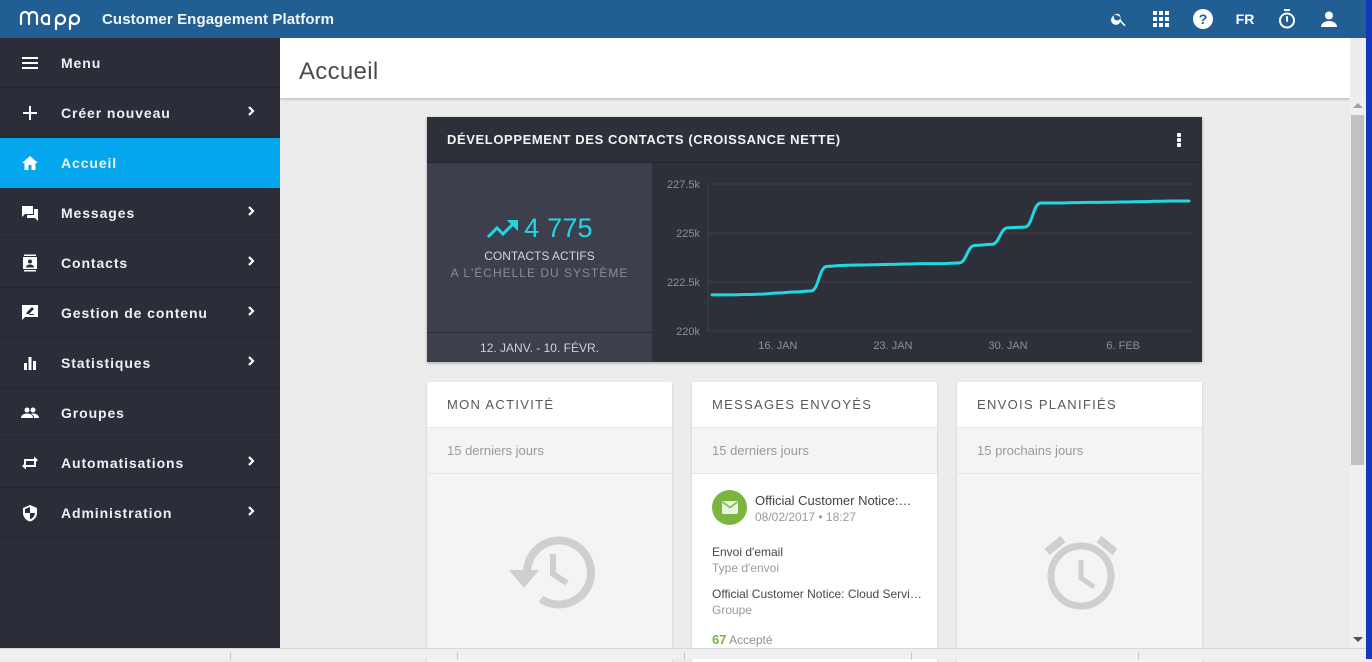 The width and height of the screenshot is (1372, 662). Describe the element at coordinates (140, 463) in the screenshot. I see `sidebar-item-automations: Automatisations` at that location.